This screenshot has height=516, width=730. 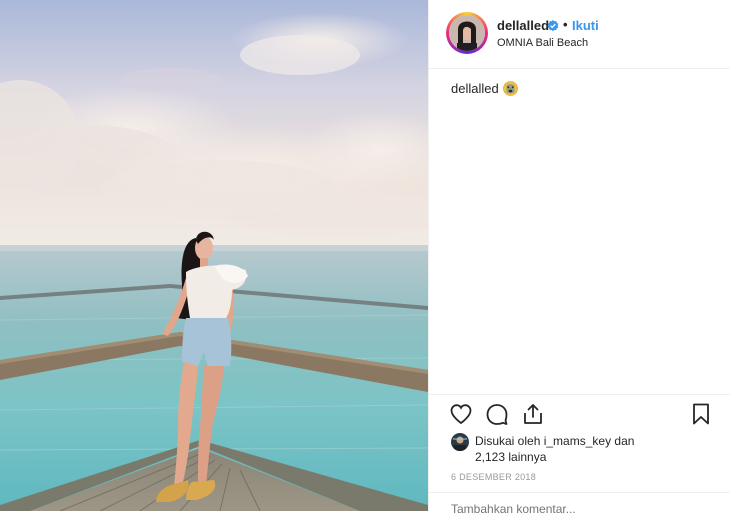 What do you see at coordinates (510, 90) in the screenshot?
I see `emoji-face-icon` at bounding box center [510, 90].